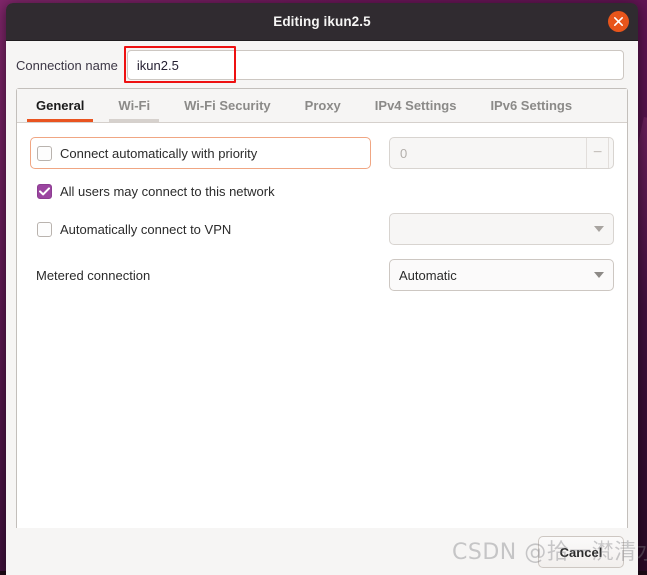 Image resolution: width=647 pixels, height=575 pixels. Describe the element at coordinates (496, 275) in the screenshot. I see `metered-select-value: Automatic` at that location.